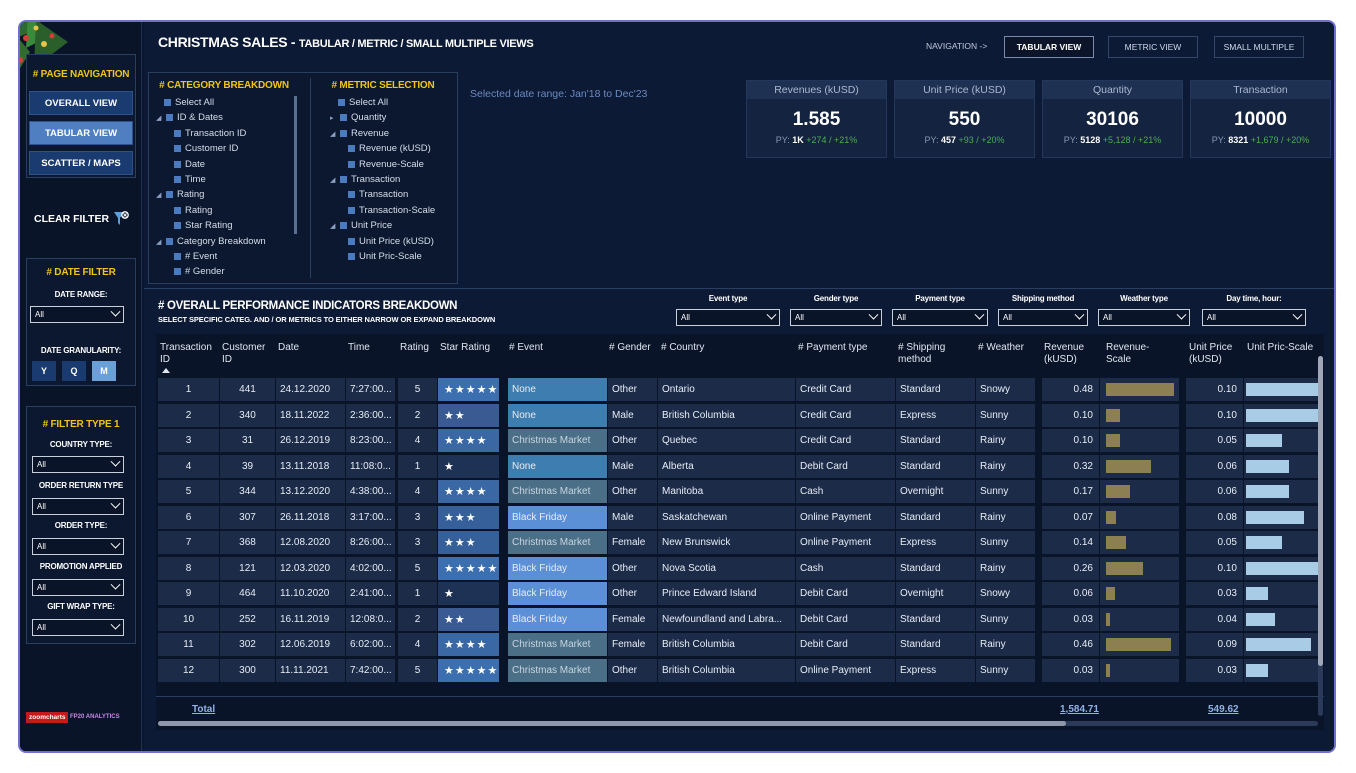 The width and height of the screenshot is (1356, 773). Describe the element at coordinates (816, 119) in the screenshot. I see `kpi-value: 1.585` at that location.